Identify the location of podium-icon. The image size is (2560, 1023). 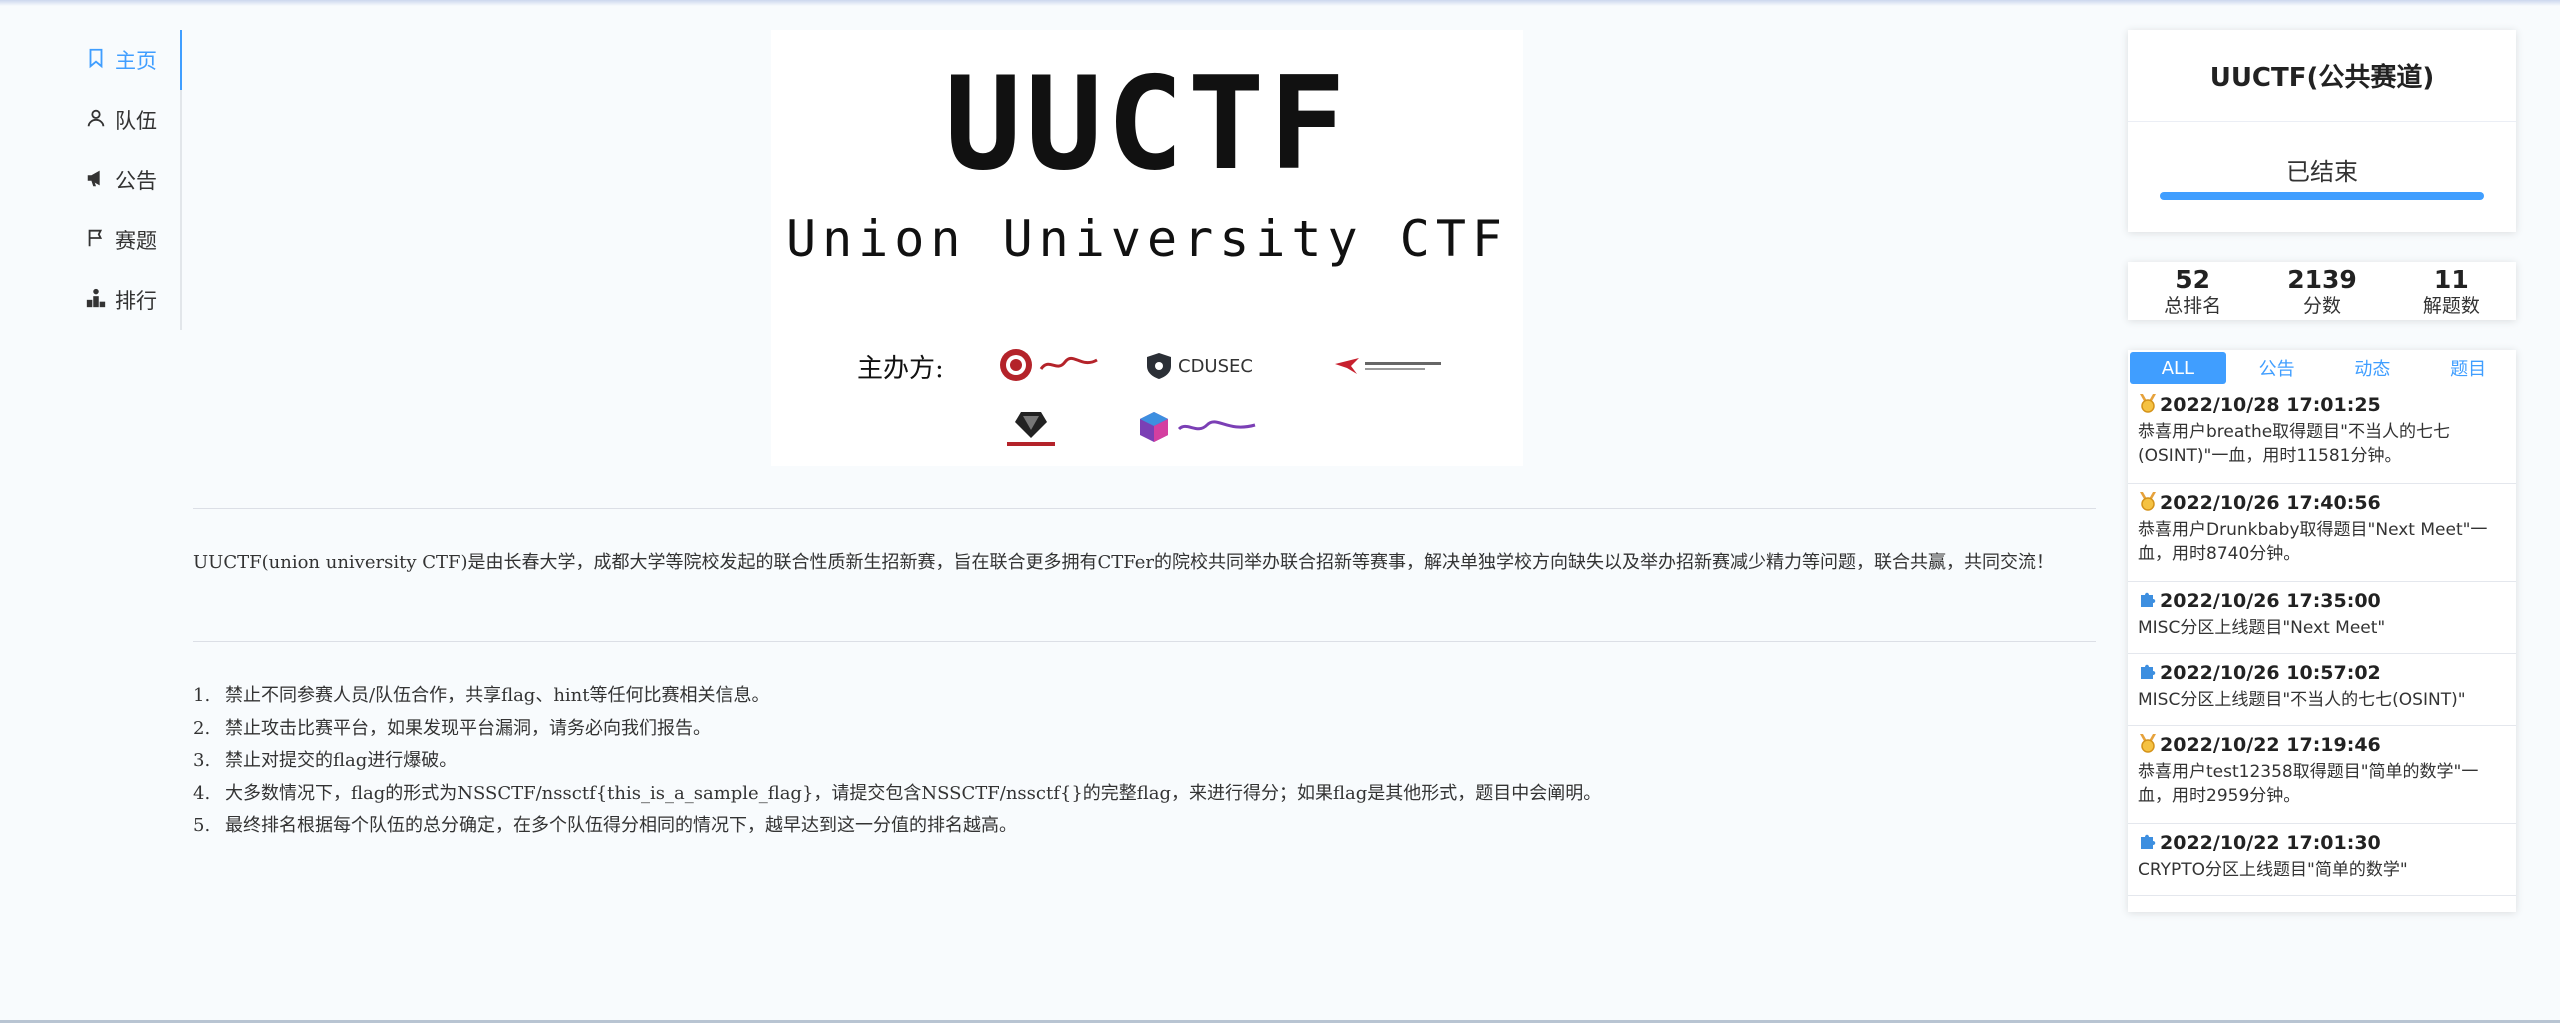
(96, 300).